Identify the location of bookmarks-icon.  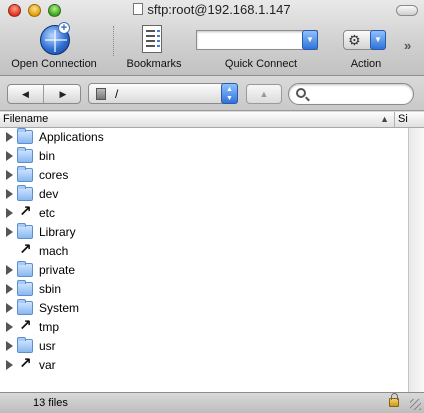
(152, 39).